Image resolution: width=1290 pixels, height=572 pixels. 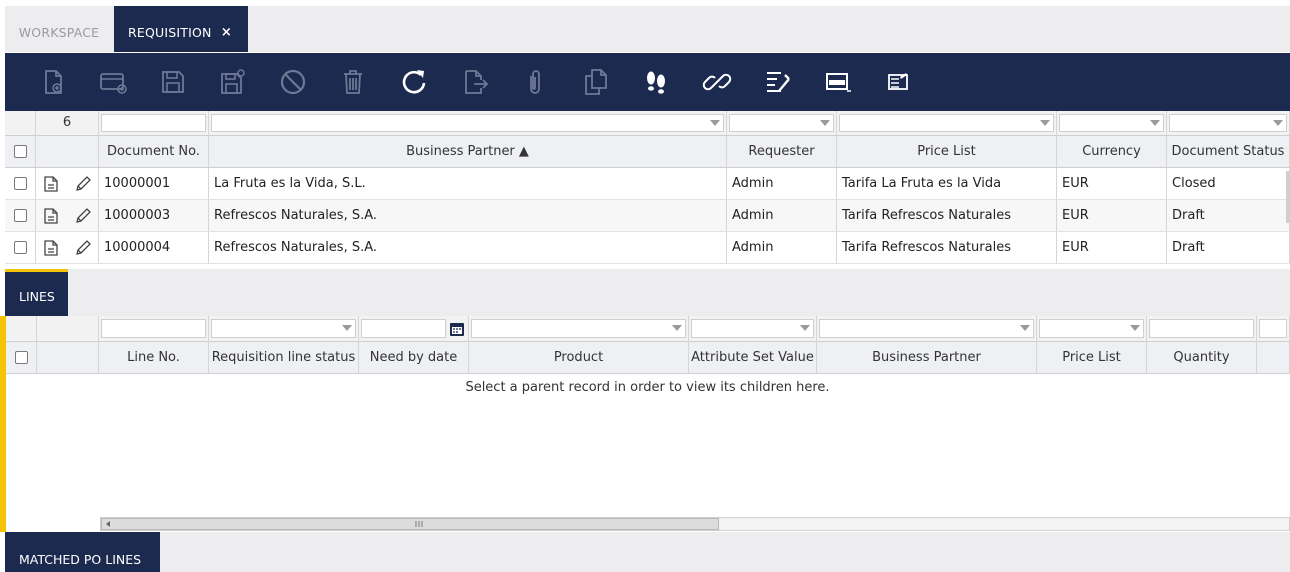 I want to click on col-attribute-set-value: Attribute Set Value, so click(x=753, y=357).